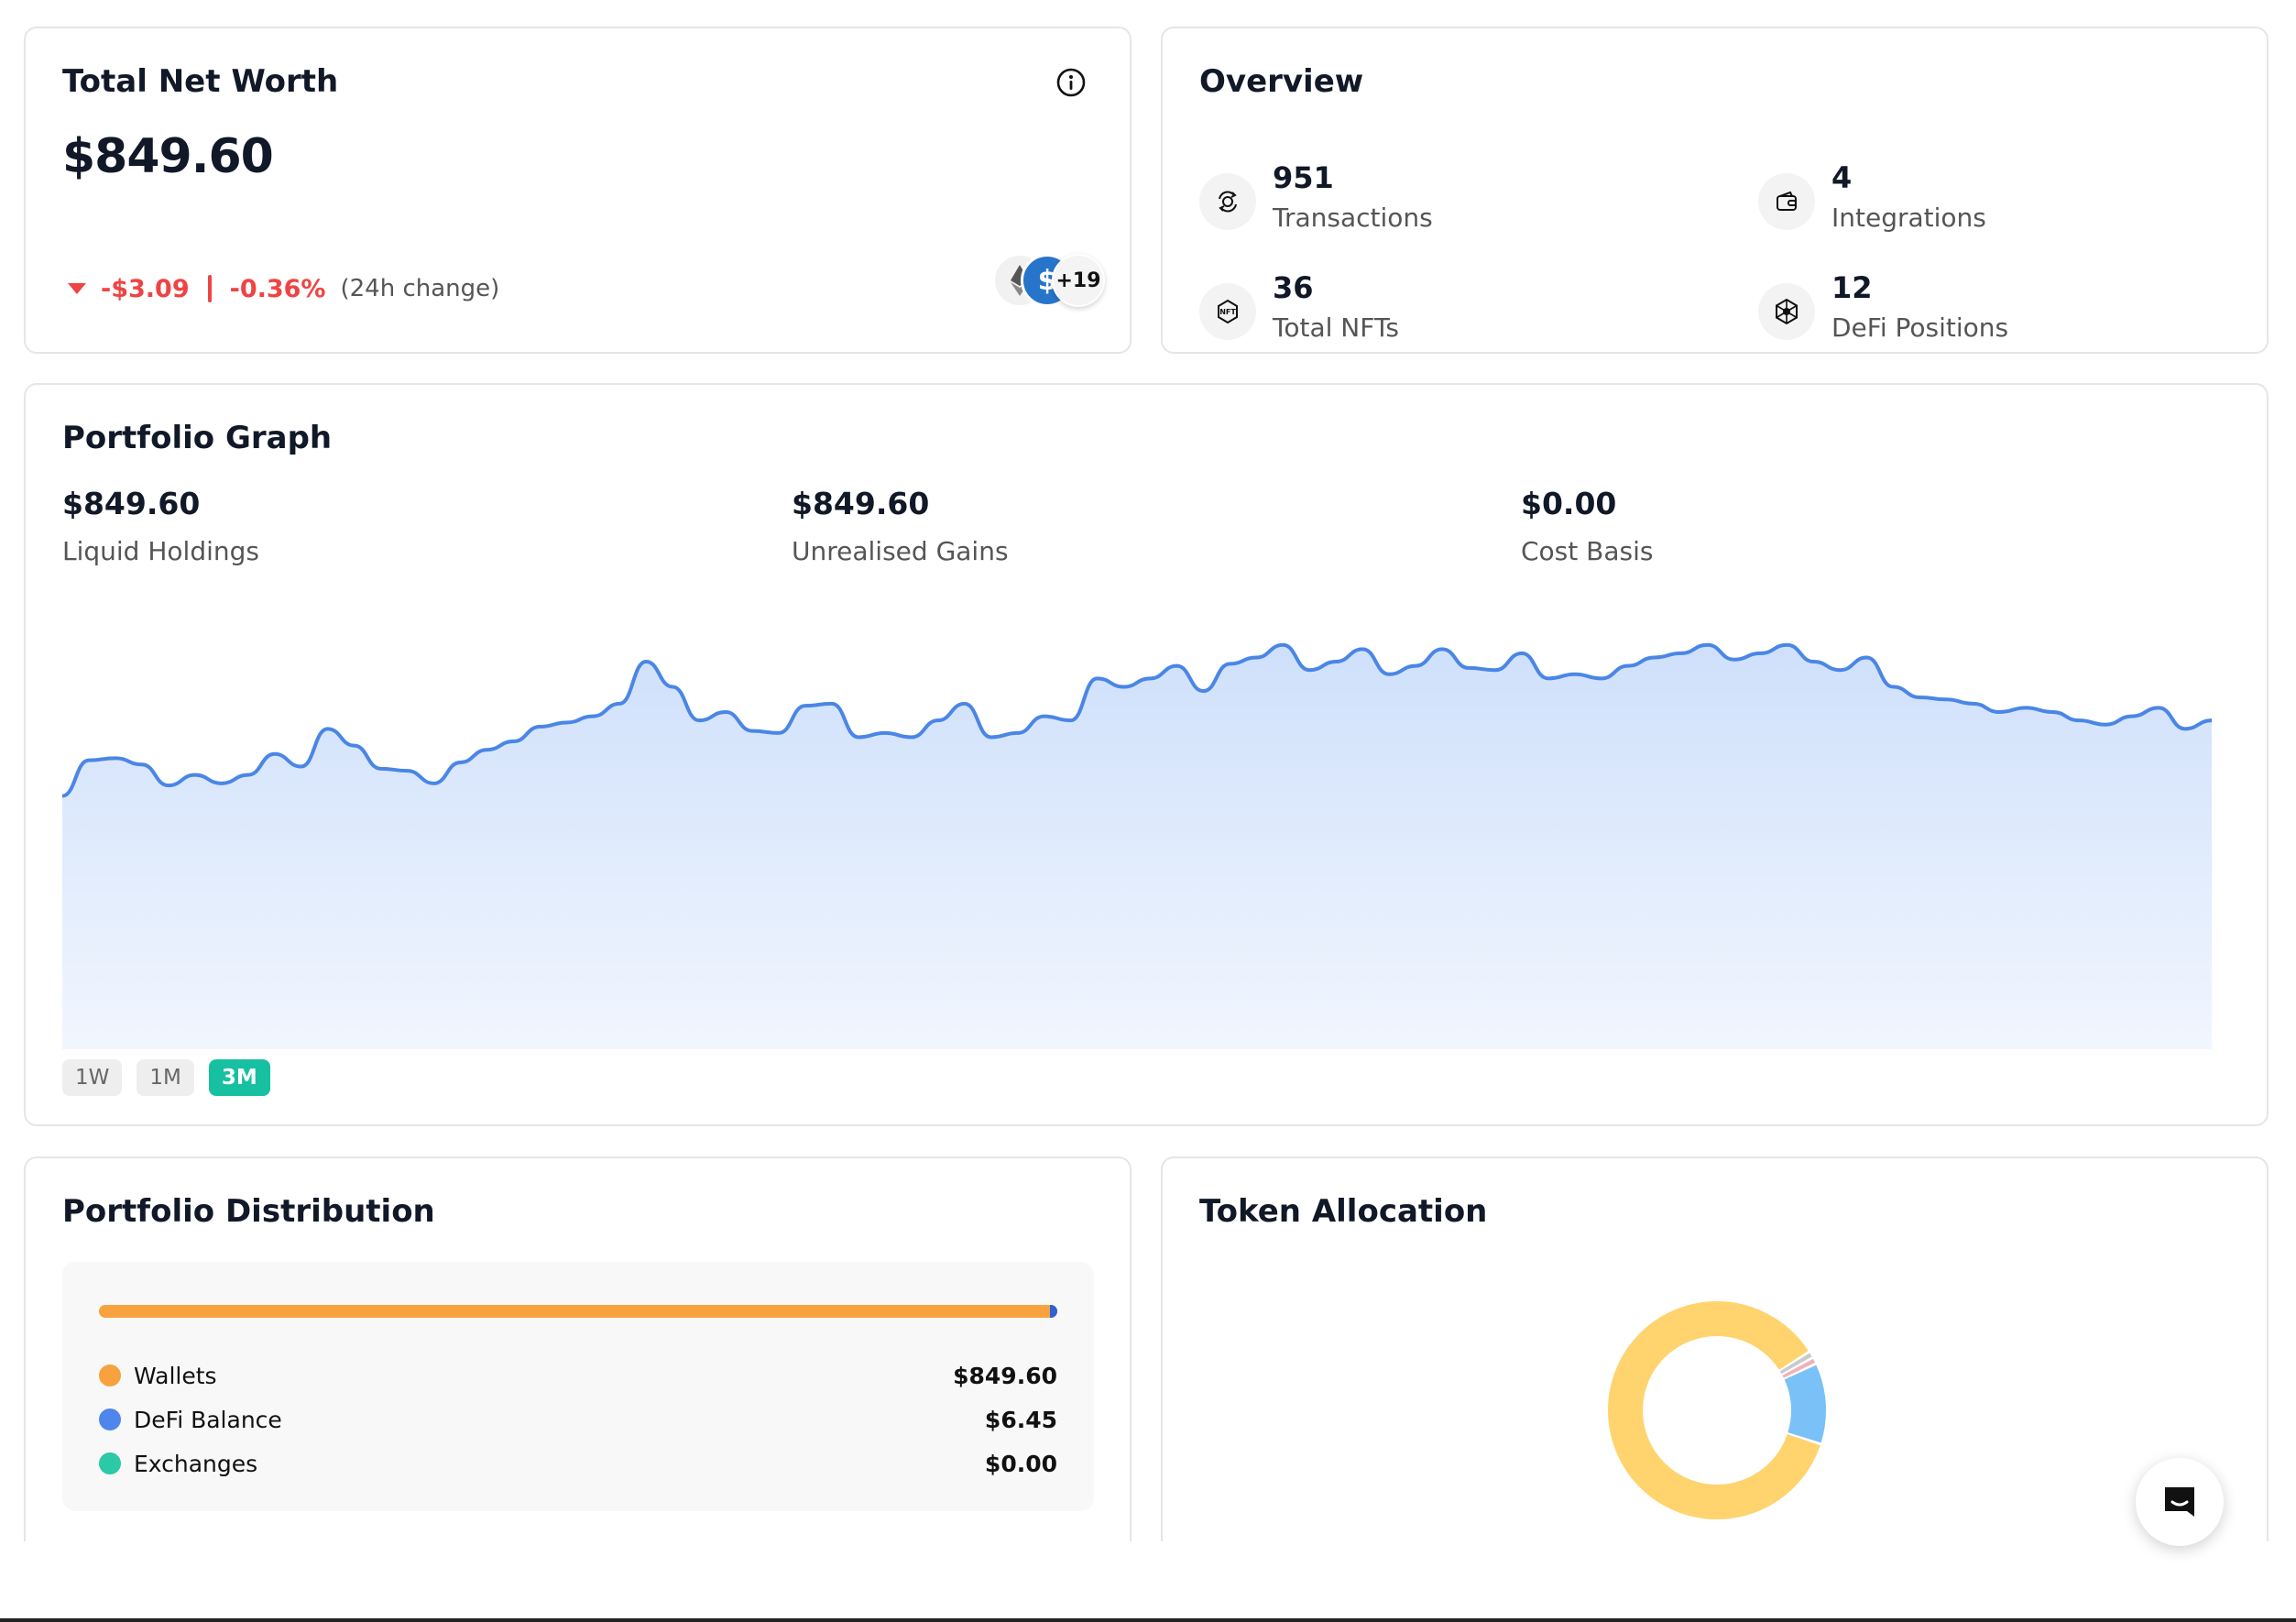 This screenshot has height=1622, width=2296. I want to click on stat-label: Liquid Holdings, so click(160, 551).